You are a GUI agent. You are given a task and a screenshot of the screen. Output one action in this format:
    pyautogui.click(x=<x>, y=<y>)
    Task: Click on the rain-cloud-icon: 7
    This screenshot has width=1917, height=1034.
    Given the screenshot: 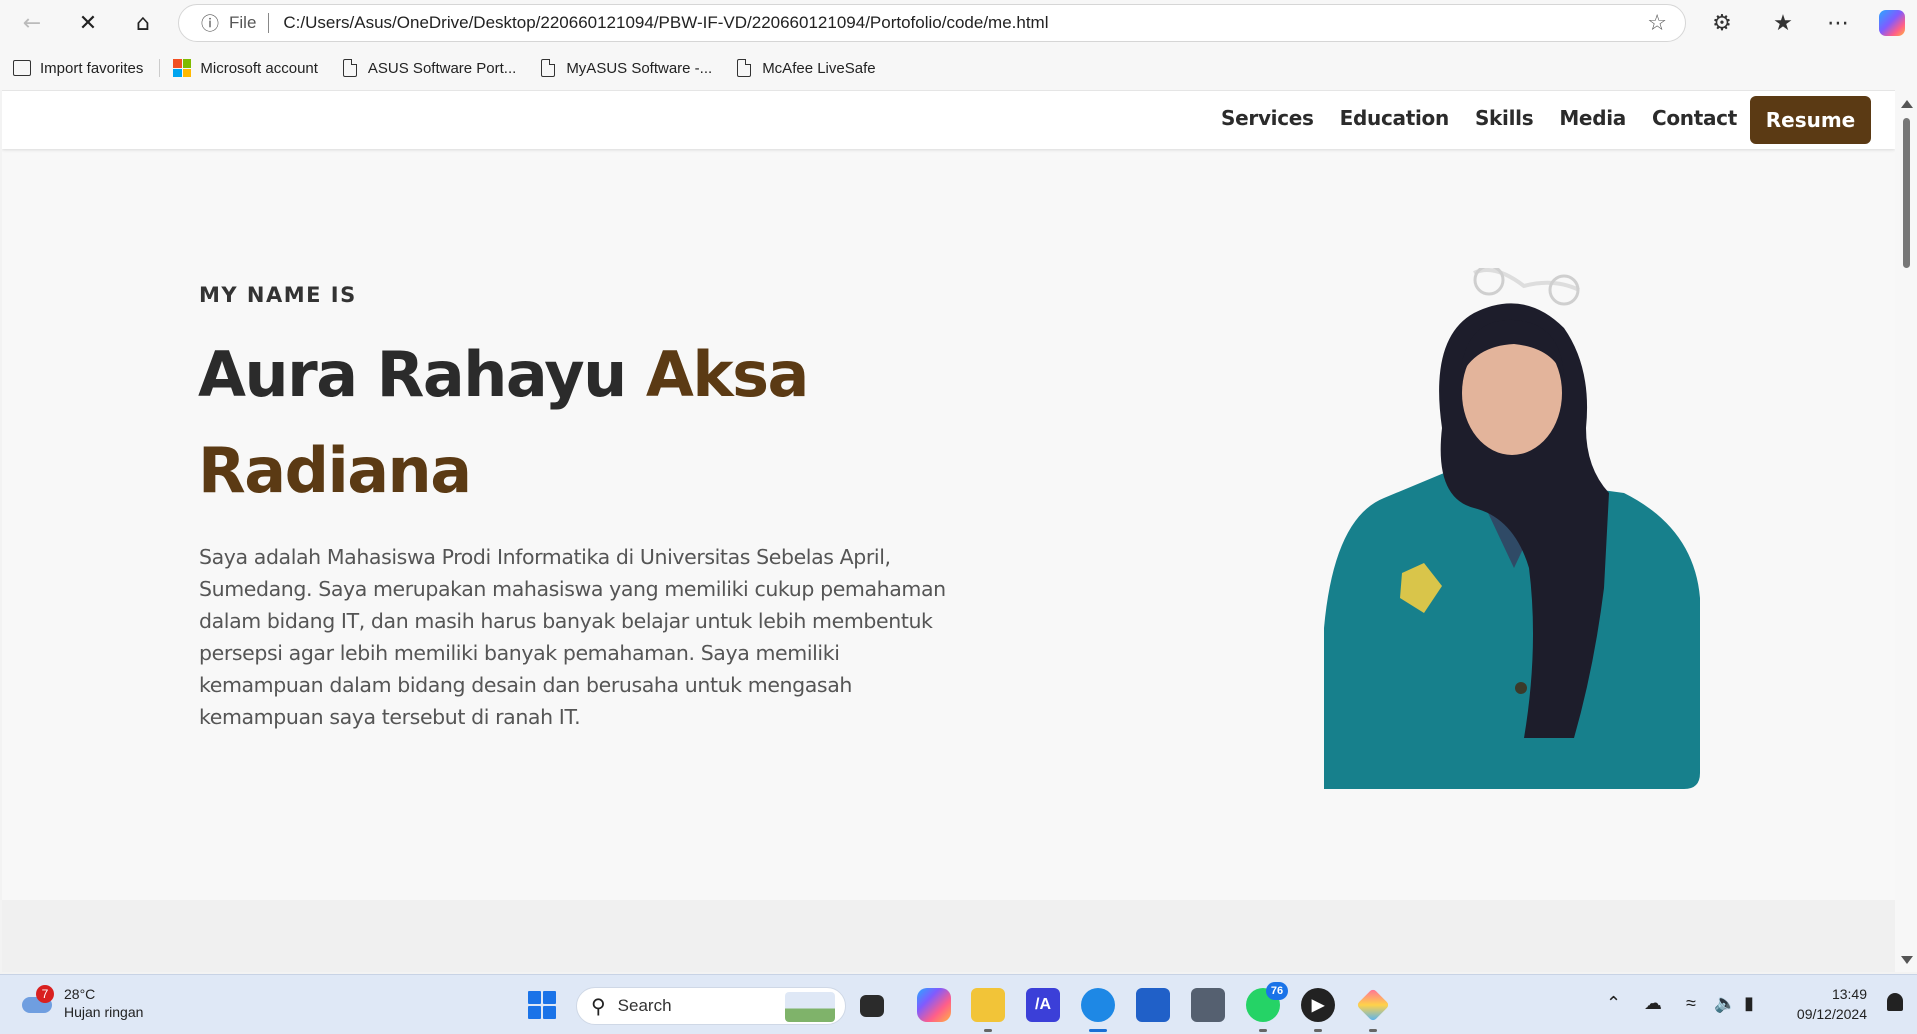 What is the action you would take?
    pyautogui.click(x=37, y=1001)
    